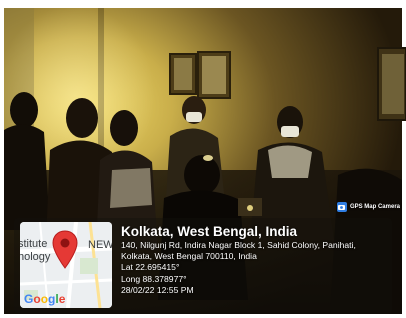  Describe the element at coordinates (150, 267) in the screenshot. I see `latitude: Lat 22.695415°` at that location.